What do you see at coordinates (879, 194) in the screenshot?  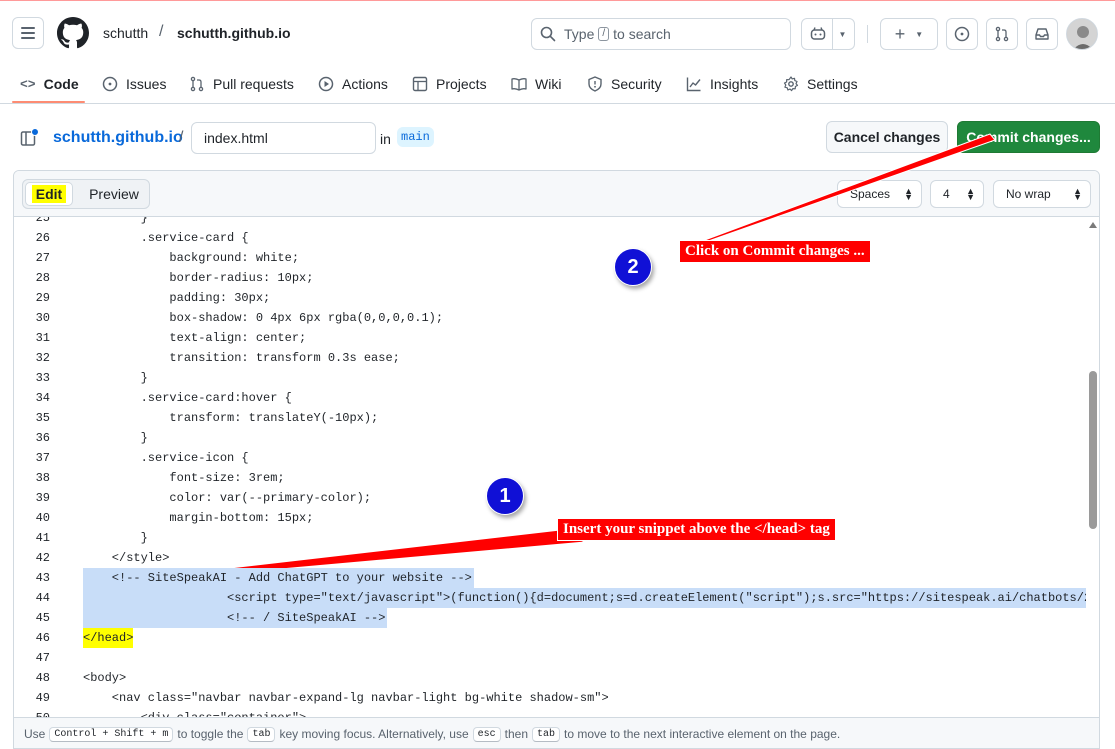 I see `indent-mode-select: Spaces ▲ ▼` at bounding box center [879, 194].